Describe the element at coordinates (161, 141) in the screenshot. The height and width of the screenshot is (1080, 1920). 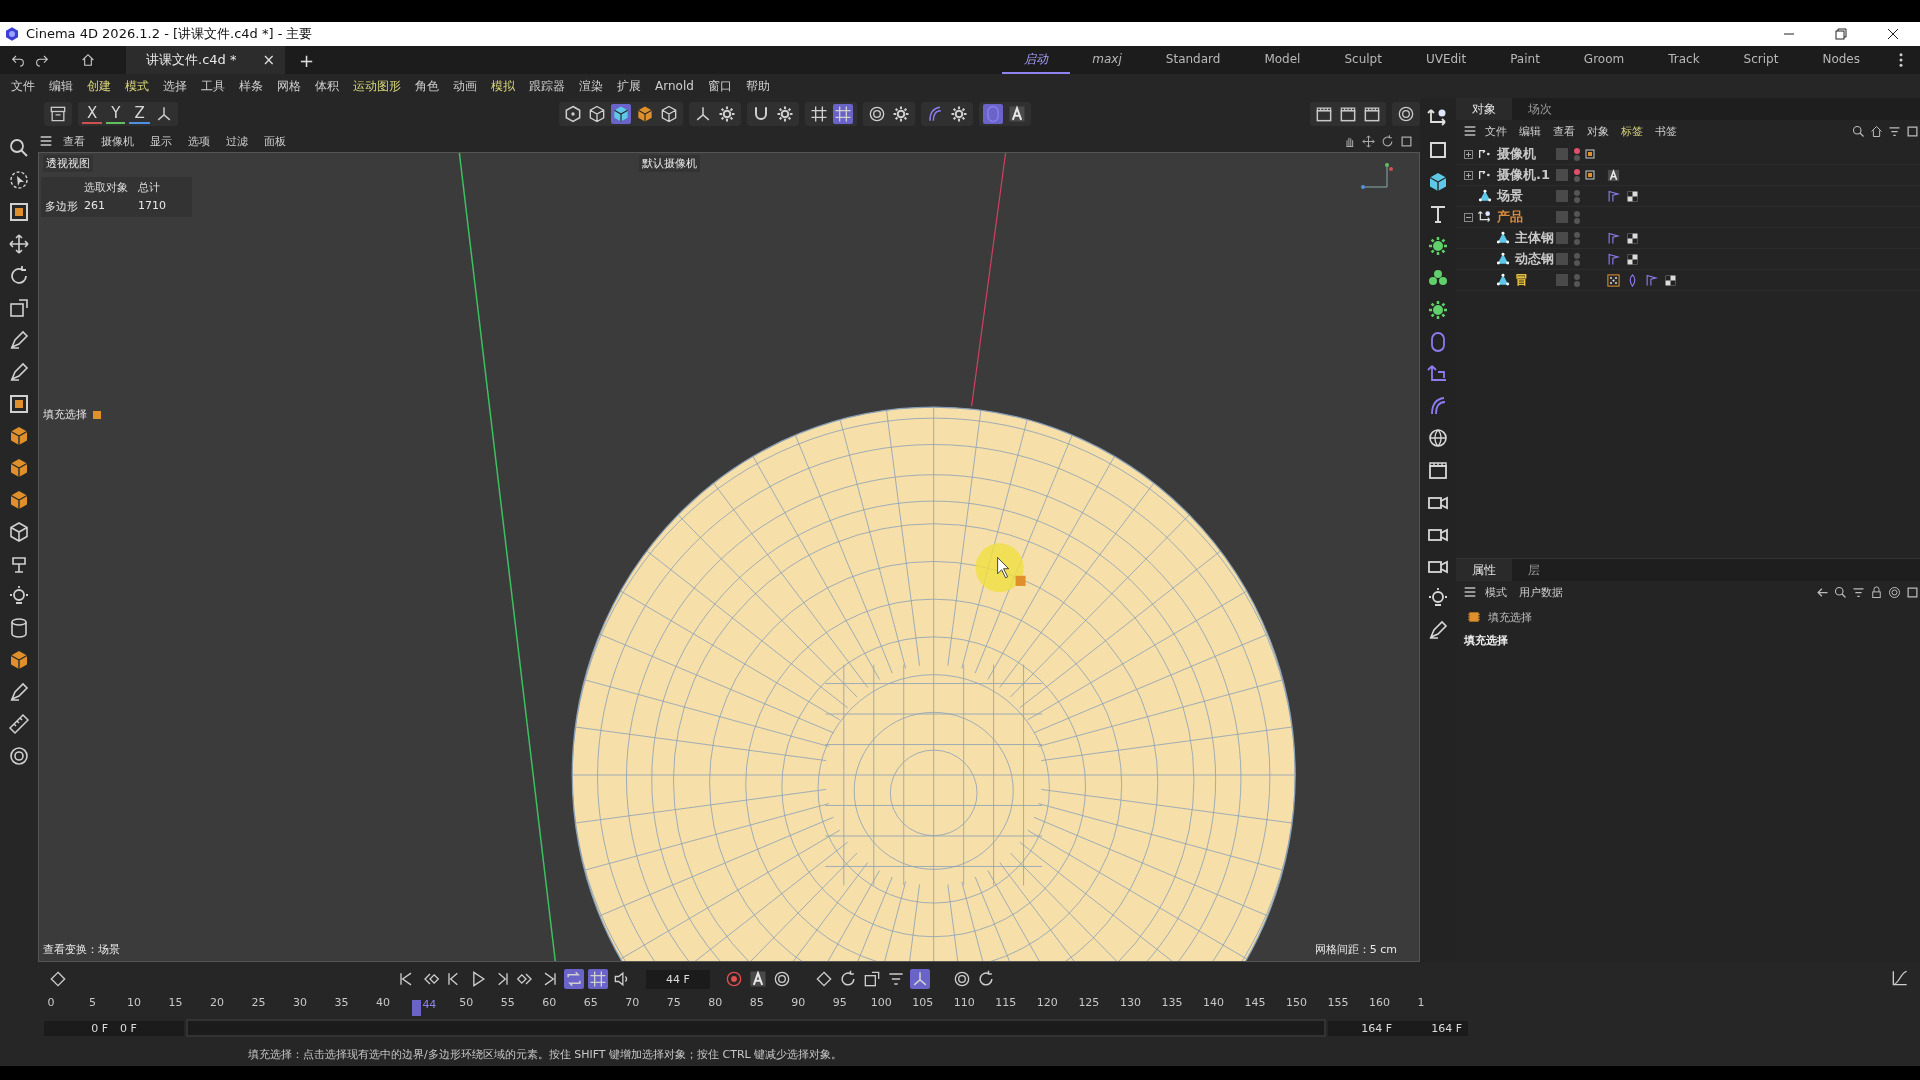
I see `viewport-menu-item: 显示` at that location.